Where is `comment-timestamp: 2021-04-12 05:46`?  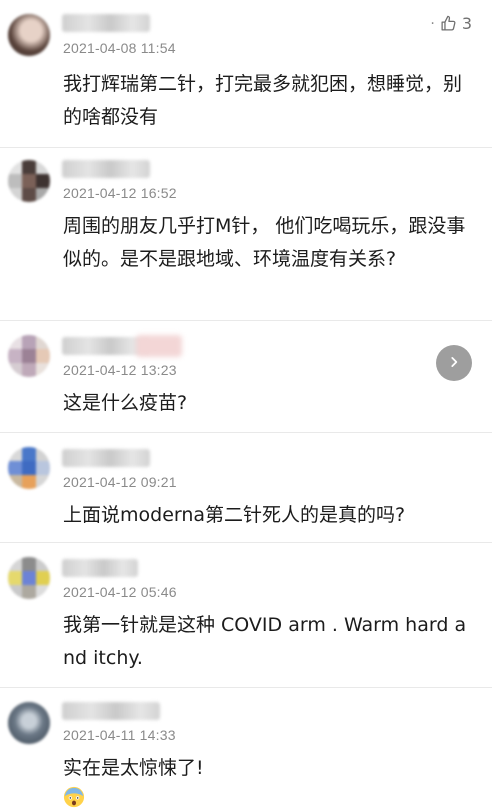 comment-timestamp: 2021-04-12 05:46 is located at coordinates (120, 592).